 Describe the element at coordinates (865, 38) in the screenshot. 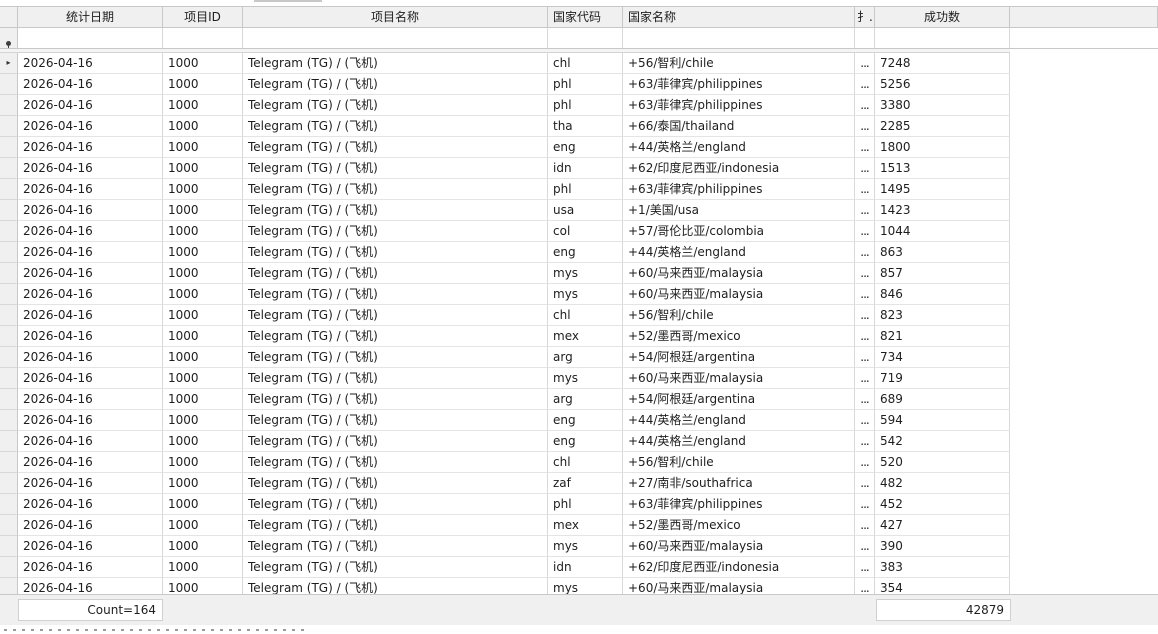

I see `filter-cell-truncated` at that location.